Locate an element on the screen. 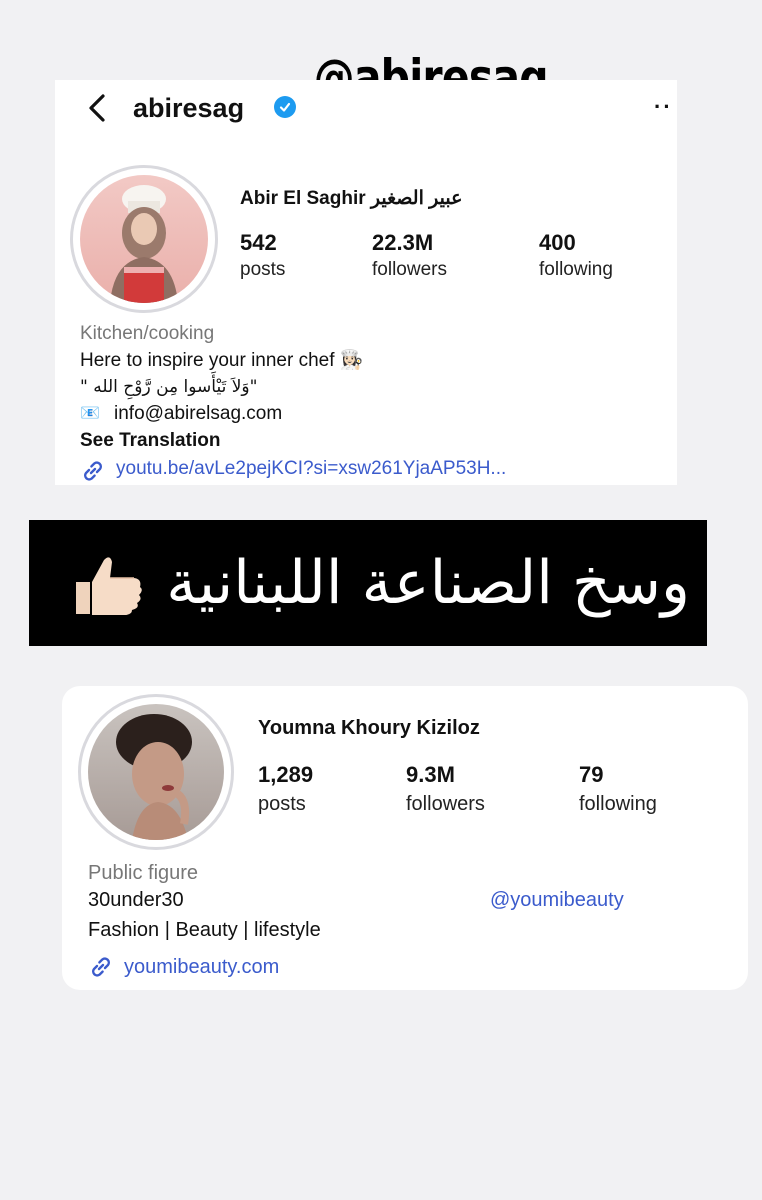  followers-count: 9.3M is located at coordinates (430, 775).